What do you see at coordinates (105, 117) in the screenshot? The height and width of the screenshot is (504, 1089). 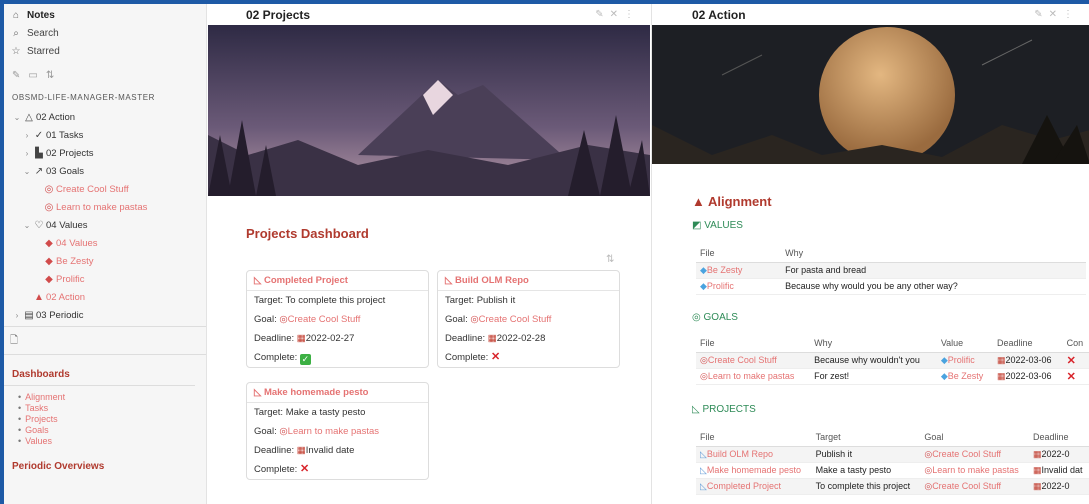 I see `tree-item: ⌄ △ 02 Action` at bounding box center [105, 117].